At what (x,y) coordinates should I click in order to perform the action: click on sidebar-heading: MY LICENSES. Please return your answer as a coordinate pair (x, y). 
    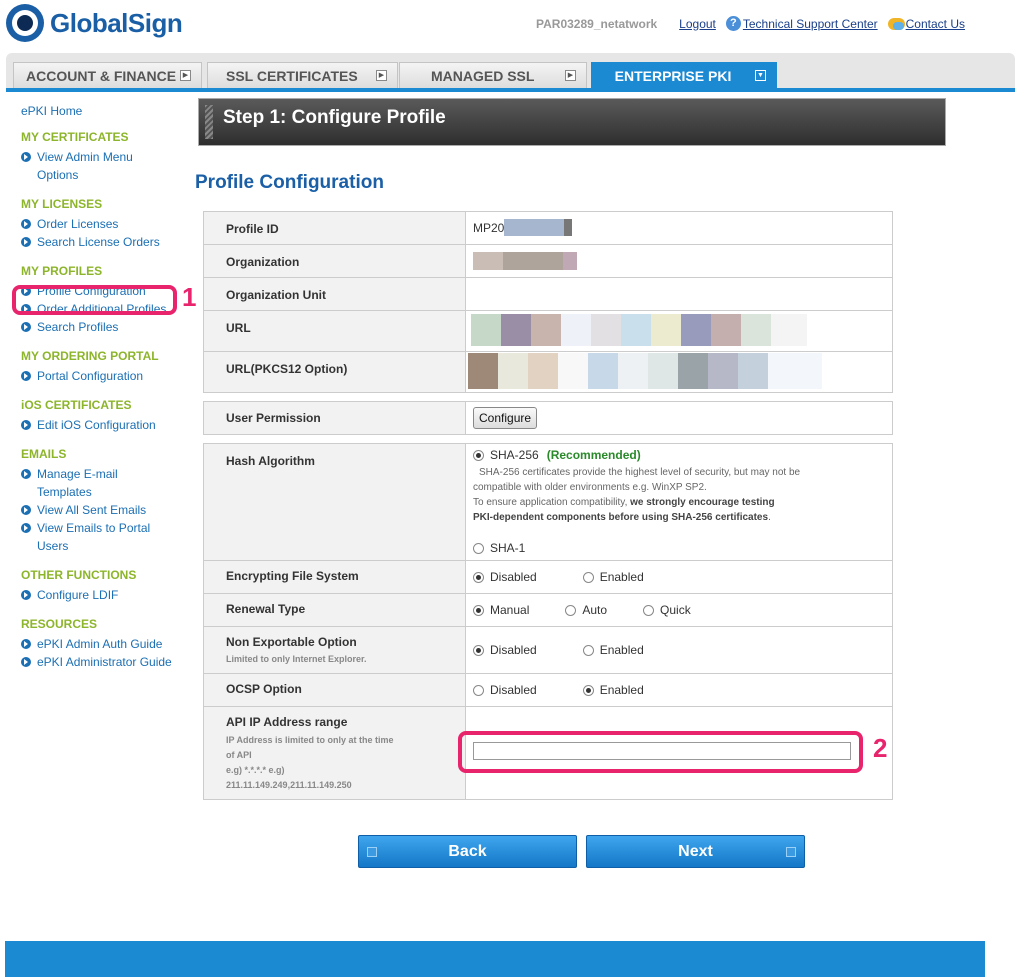
    Looking at the image, I should click on (62, 204).